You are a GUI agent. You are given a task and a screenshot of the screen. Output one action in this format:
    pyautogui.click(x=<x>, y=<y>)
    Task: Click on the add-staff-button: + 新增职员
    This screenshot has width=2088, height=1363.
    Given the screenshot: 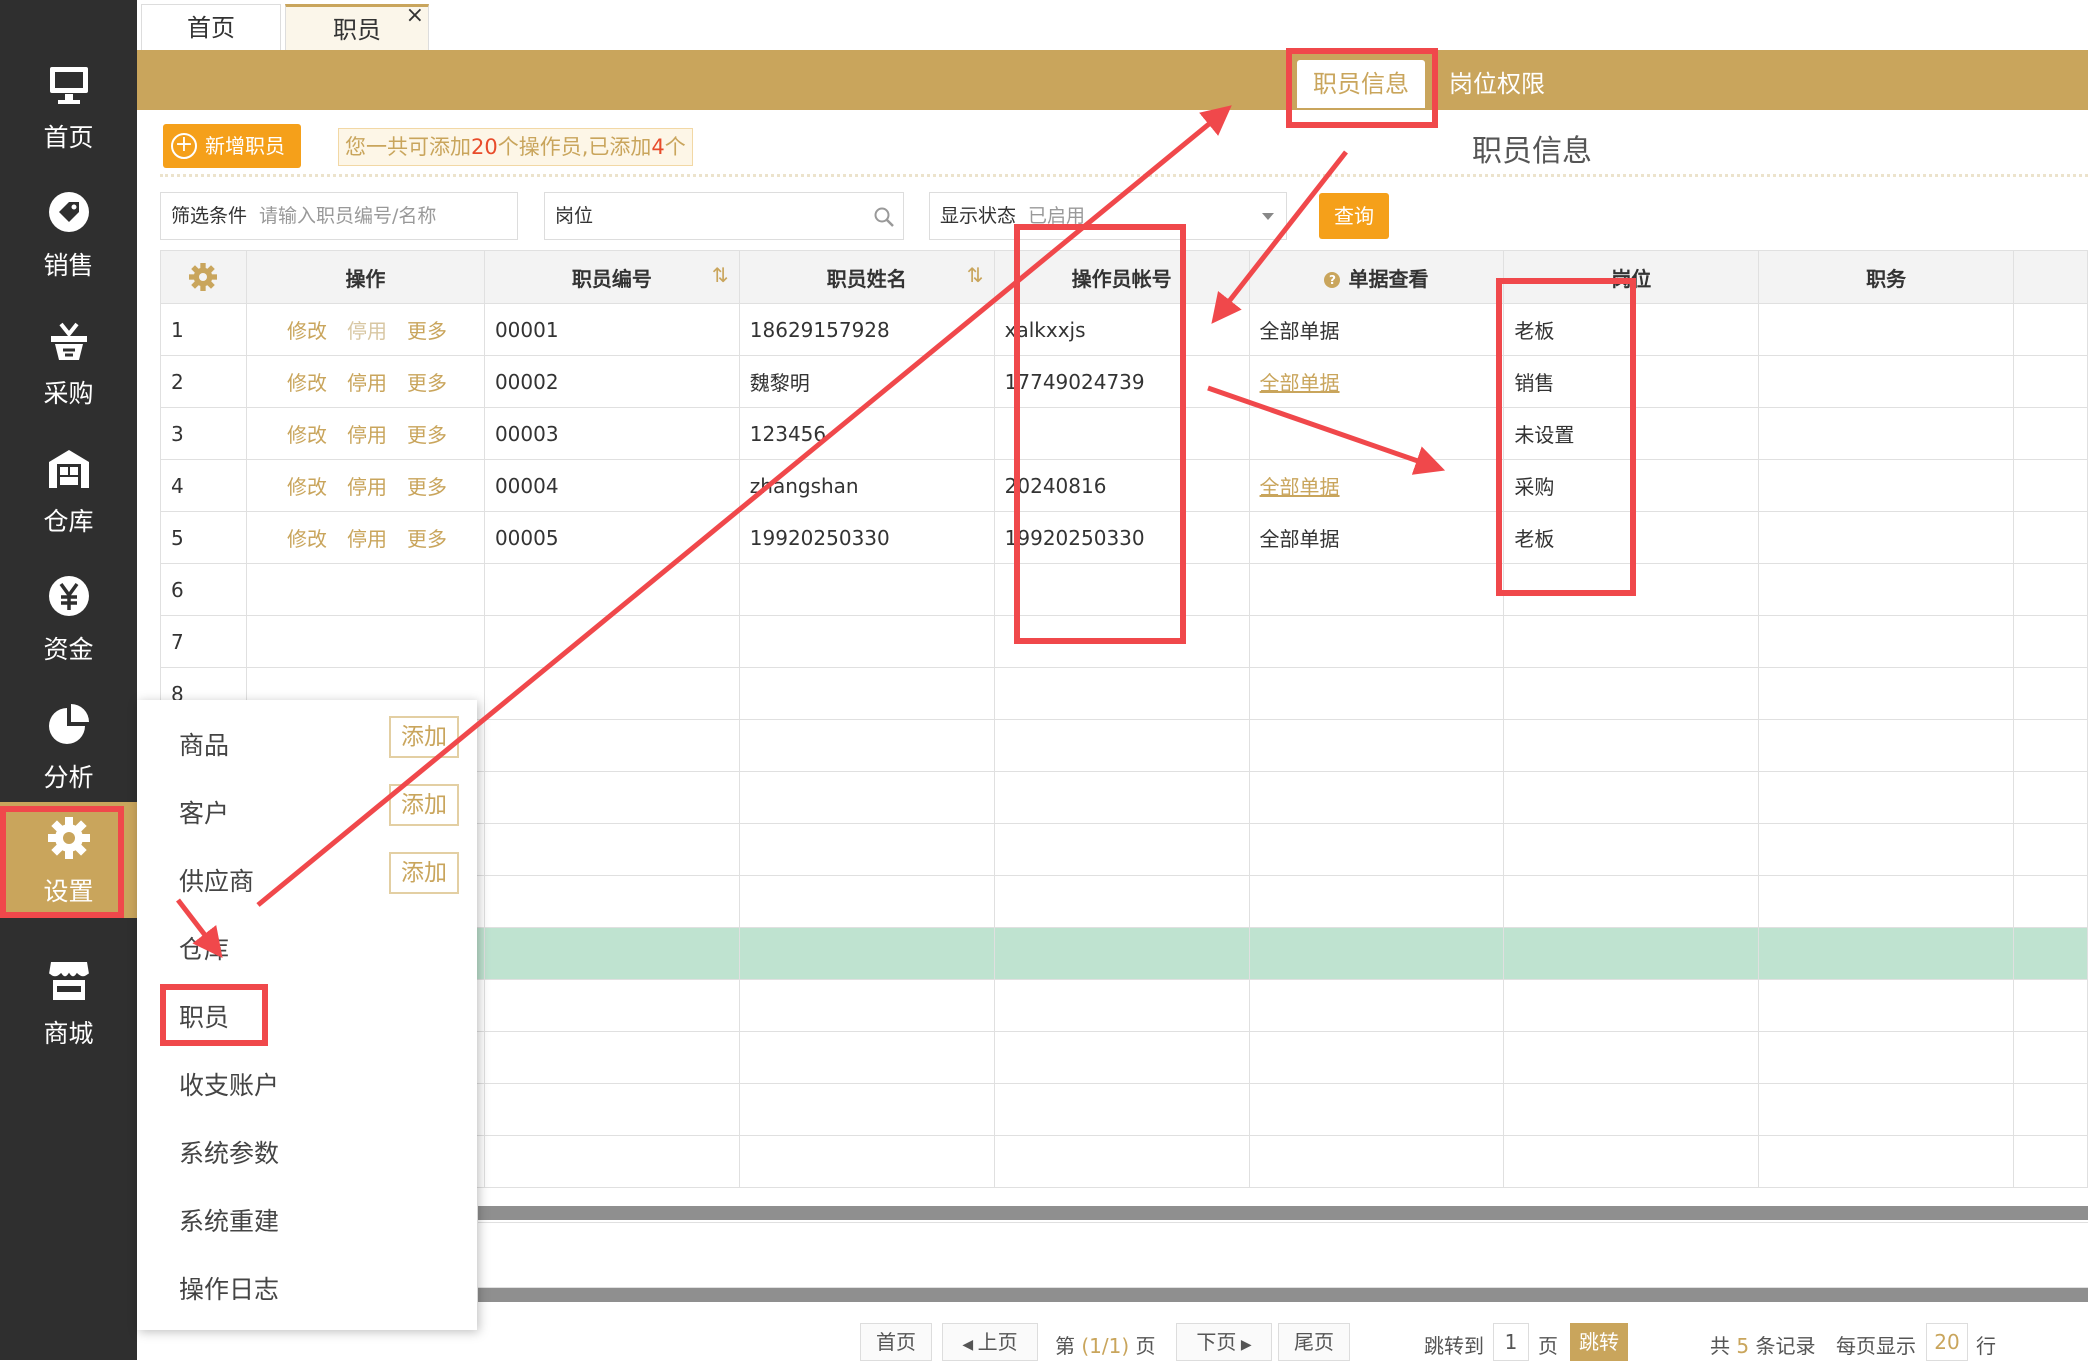 What is the action you would take?
    pyautogui.click(x=232, y=146)
    